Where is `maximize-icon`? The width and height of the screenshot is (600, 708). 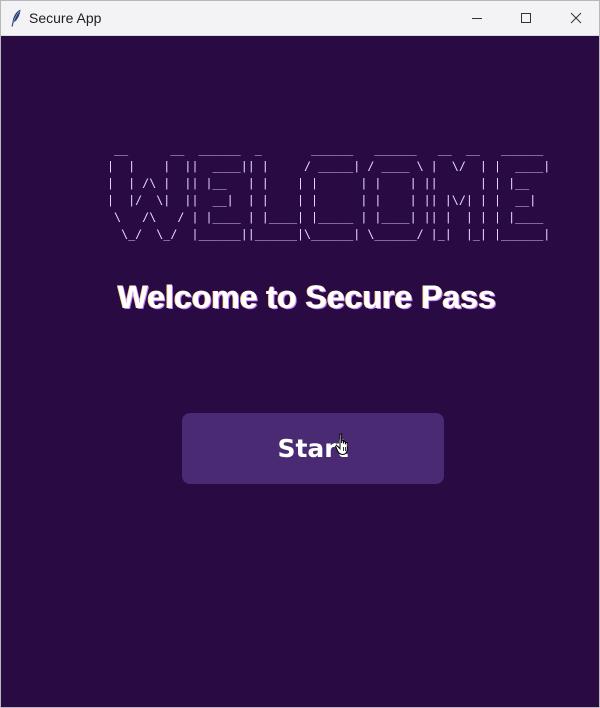 maximize-icon is located at coordinates (526, 18).